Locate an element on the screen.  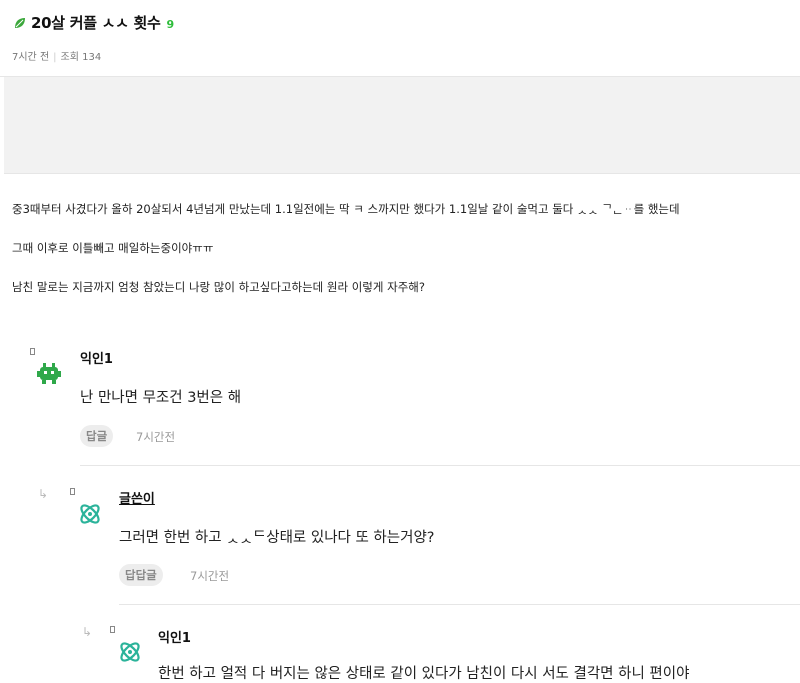
comment-text: 그러면 한번 하고 ᆺᆺᄃ상태로 있나다 또 하는거양? is located at coordinates (277, 538).